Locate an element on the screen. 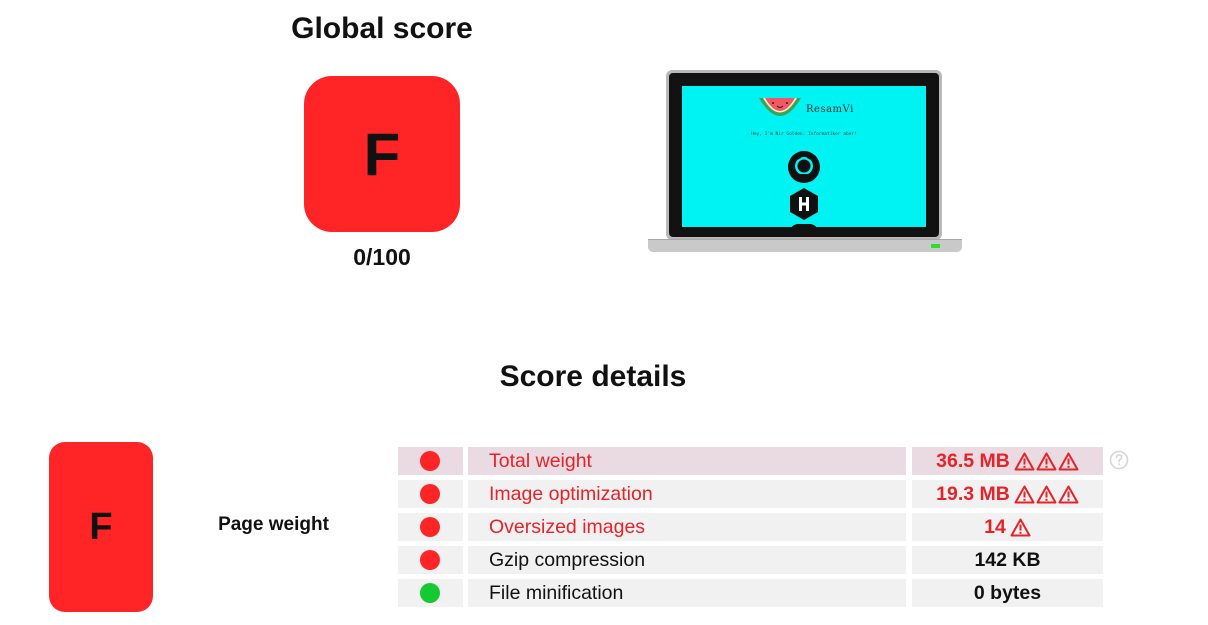  table-row: Image optimization 19.3 MB is located at coordinates (750, 494).